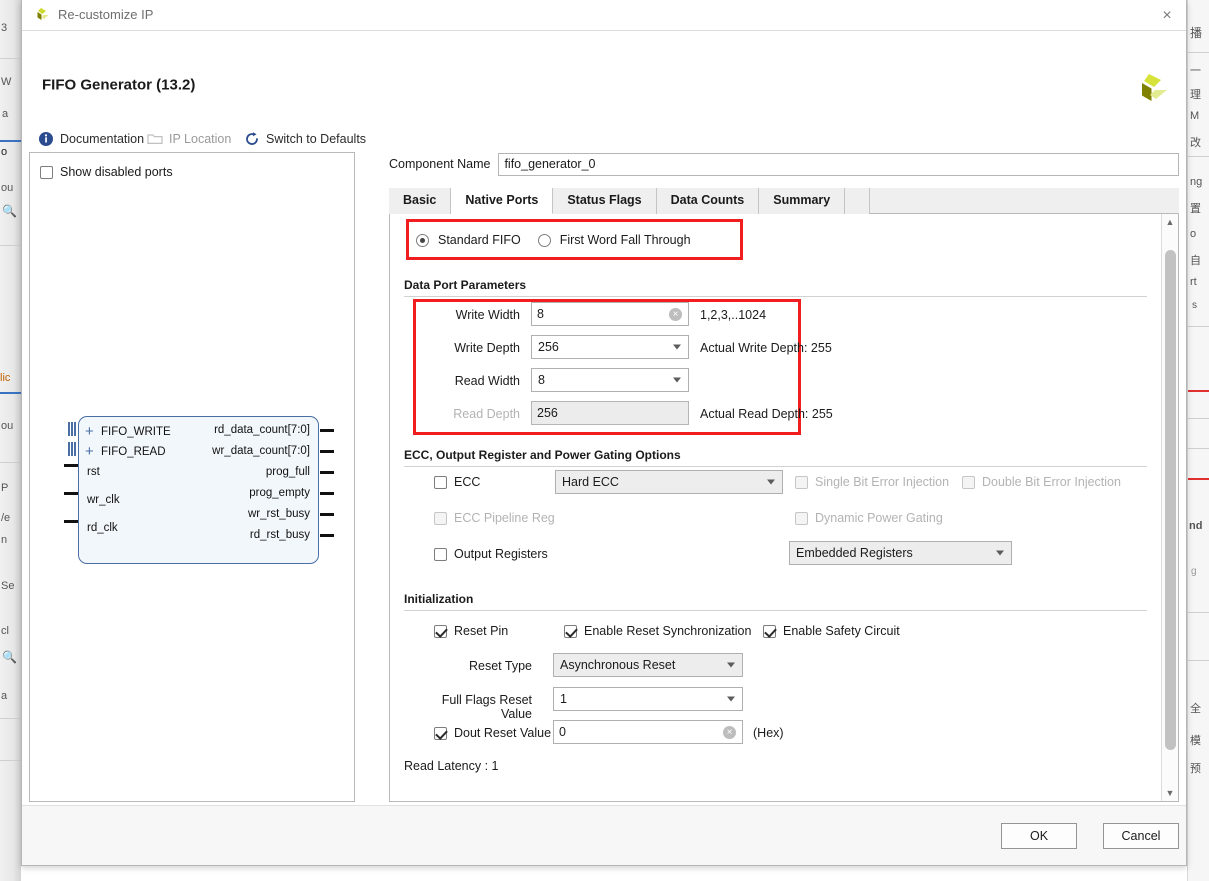 This screenshot has width=1209, height=881. Describe the element at coordinates (801, 482) in the screenshot. I see `single-bit-error-injection-checkbox` at that location.